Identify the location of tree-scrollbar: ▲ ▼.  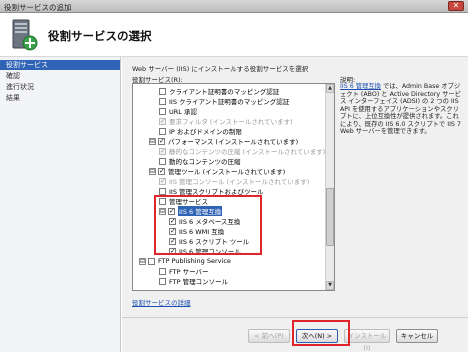
(329, 187).